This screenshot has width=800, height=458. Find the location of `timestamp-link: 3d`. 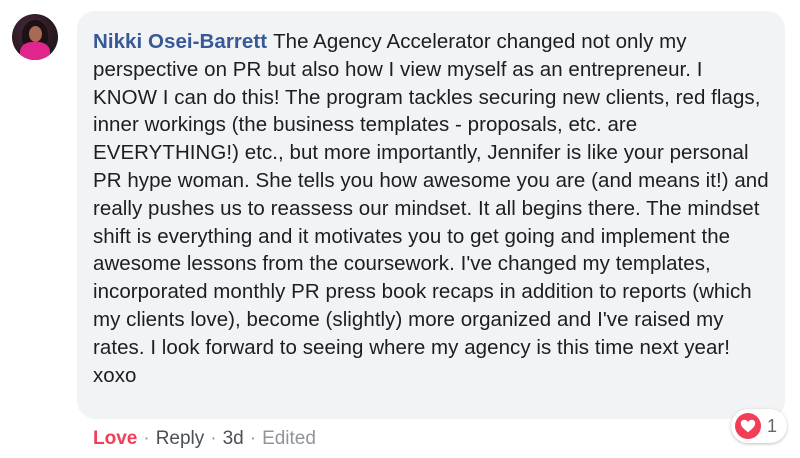

timestamp-link: 3d is located at coordinates (233, 439).